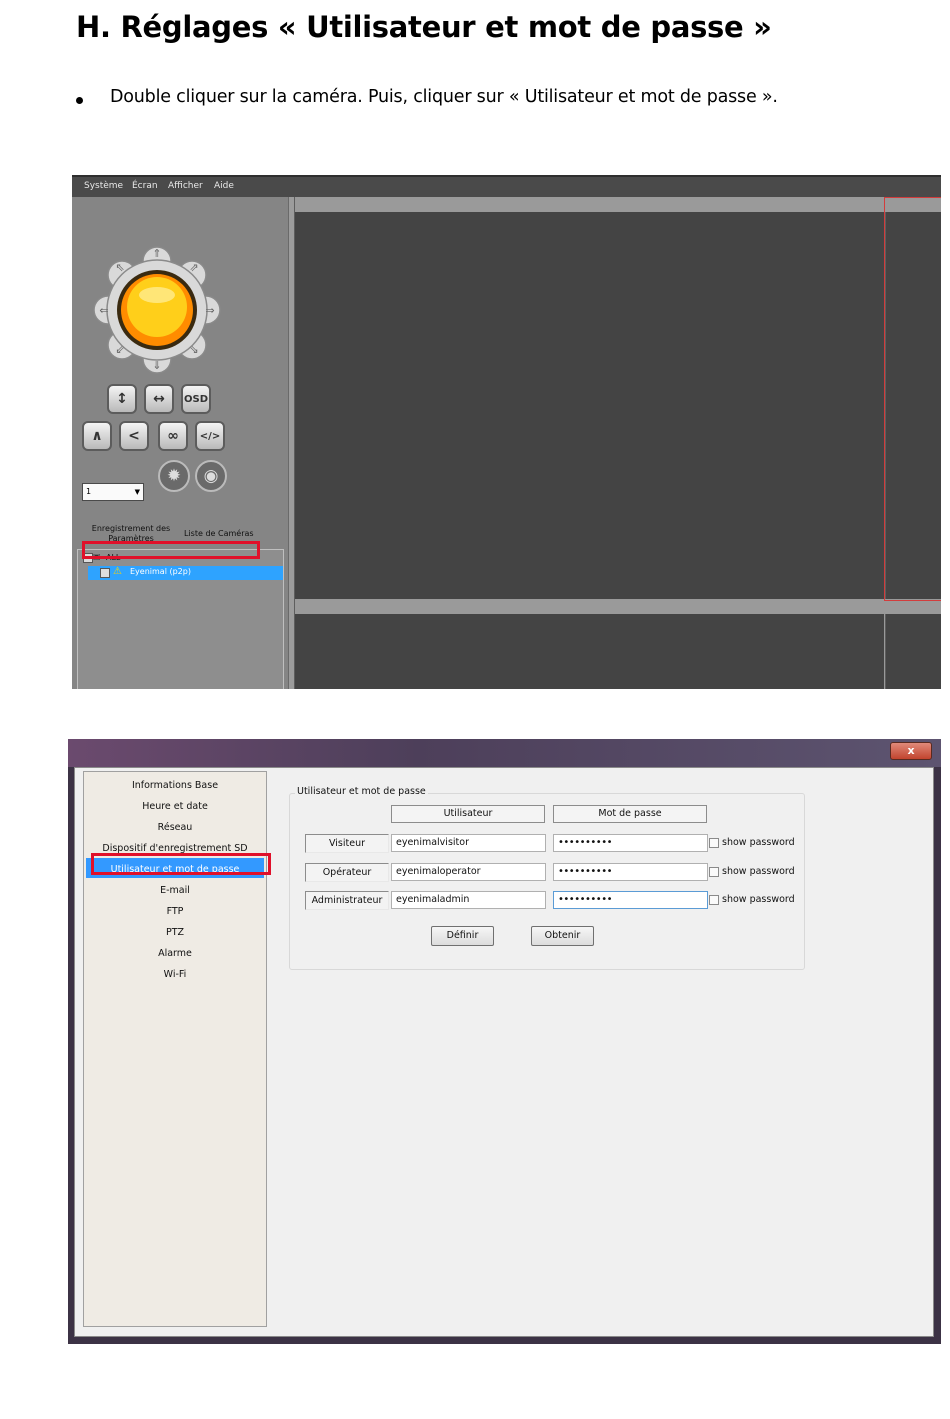 The width and height of the screenshot is (950, 1419). What do you see at coordinates (156, 365) in the screenshot?
I see `ptz-down-icon: ⇓` at bounding box center [156, 365].